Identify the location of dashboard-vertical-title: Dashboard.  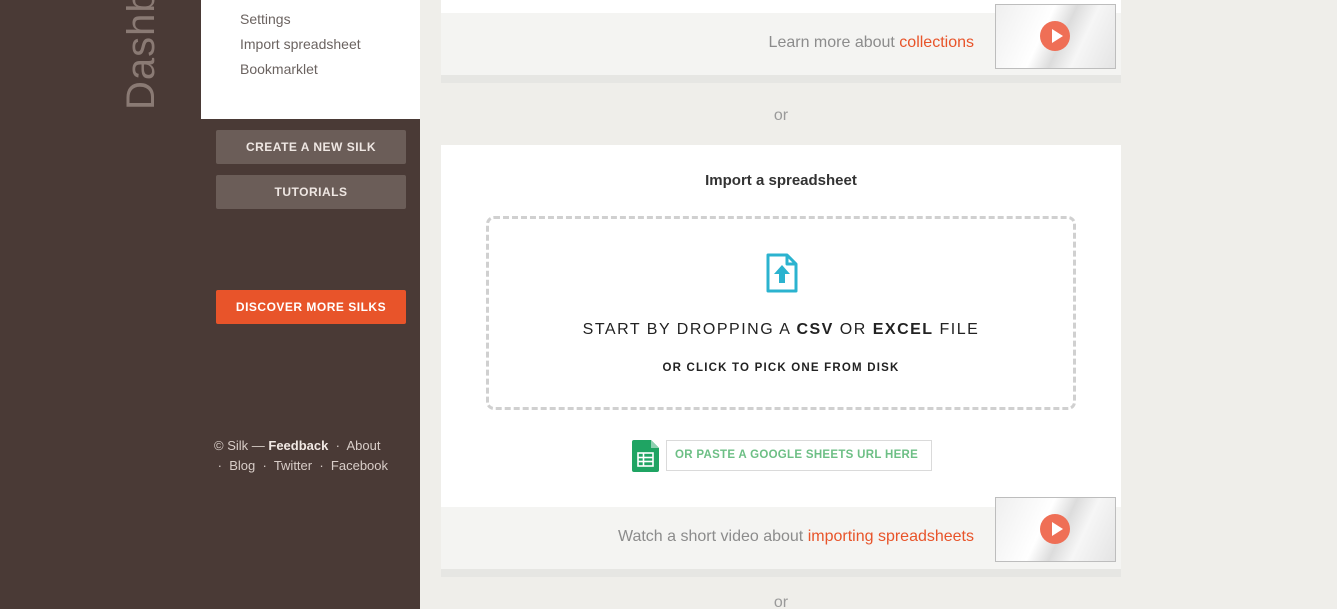
(146, 55).